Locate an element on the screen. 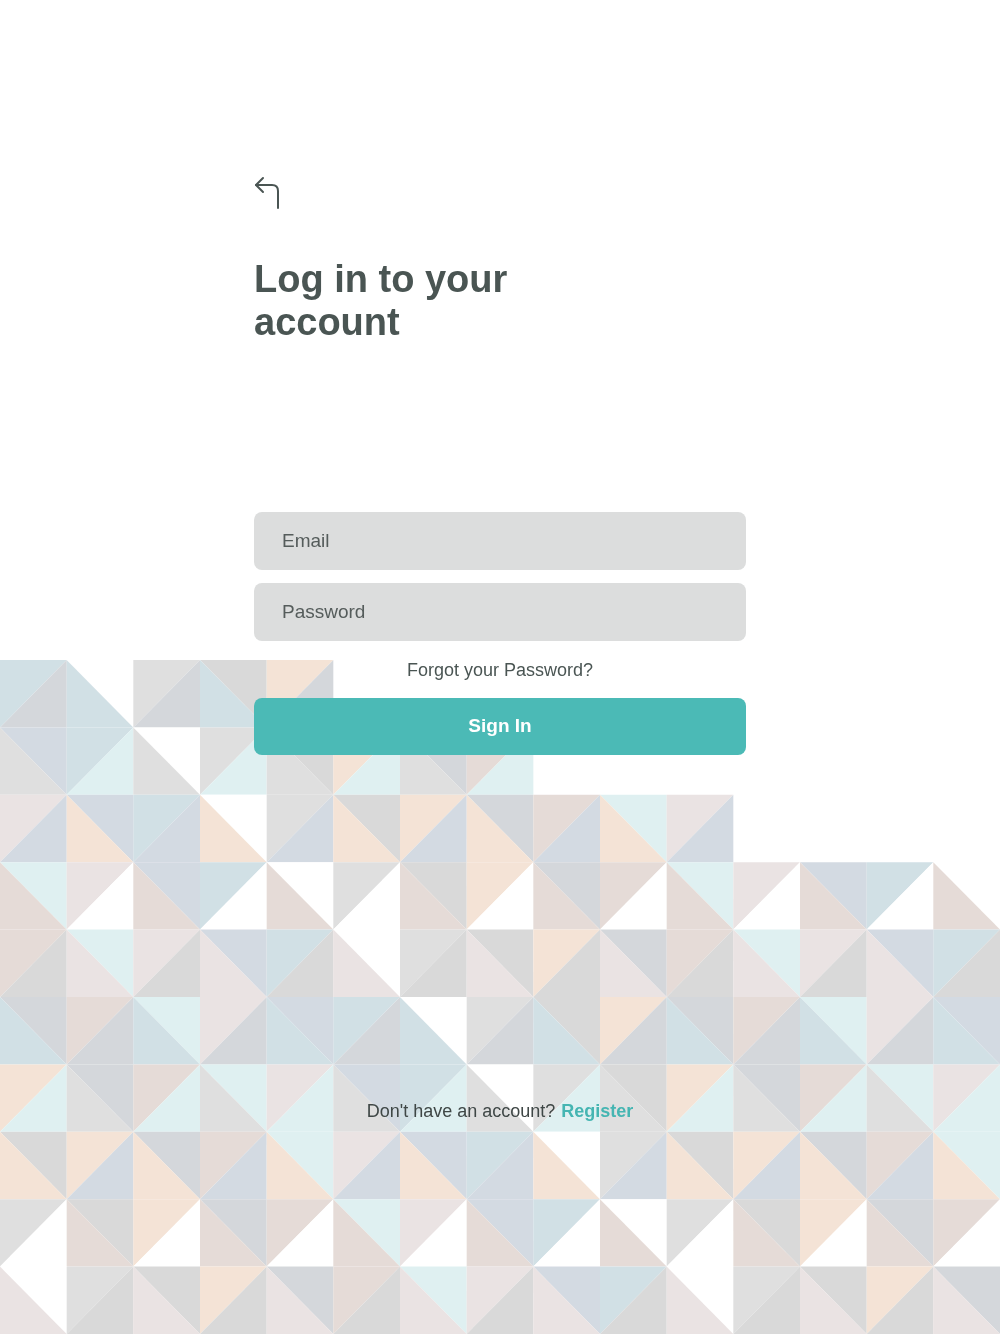  password-field: Password is located at coordinates (500, 612).